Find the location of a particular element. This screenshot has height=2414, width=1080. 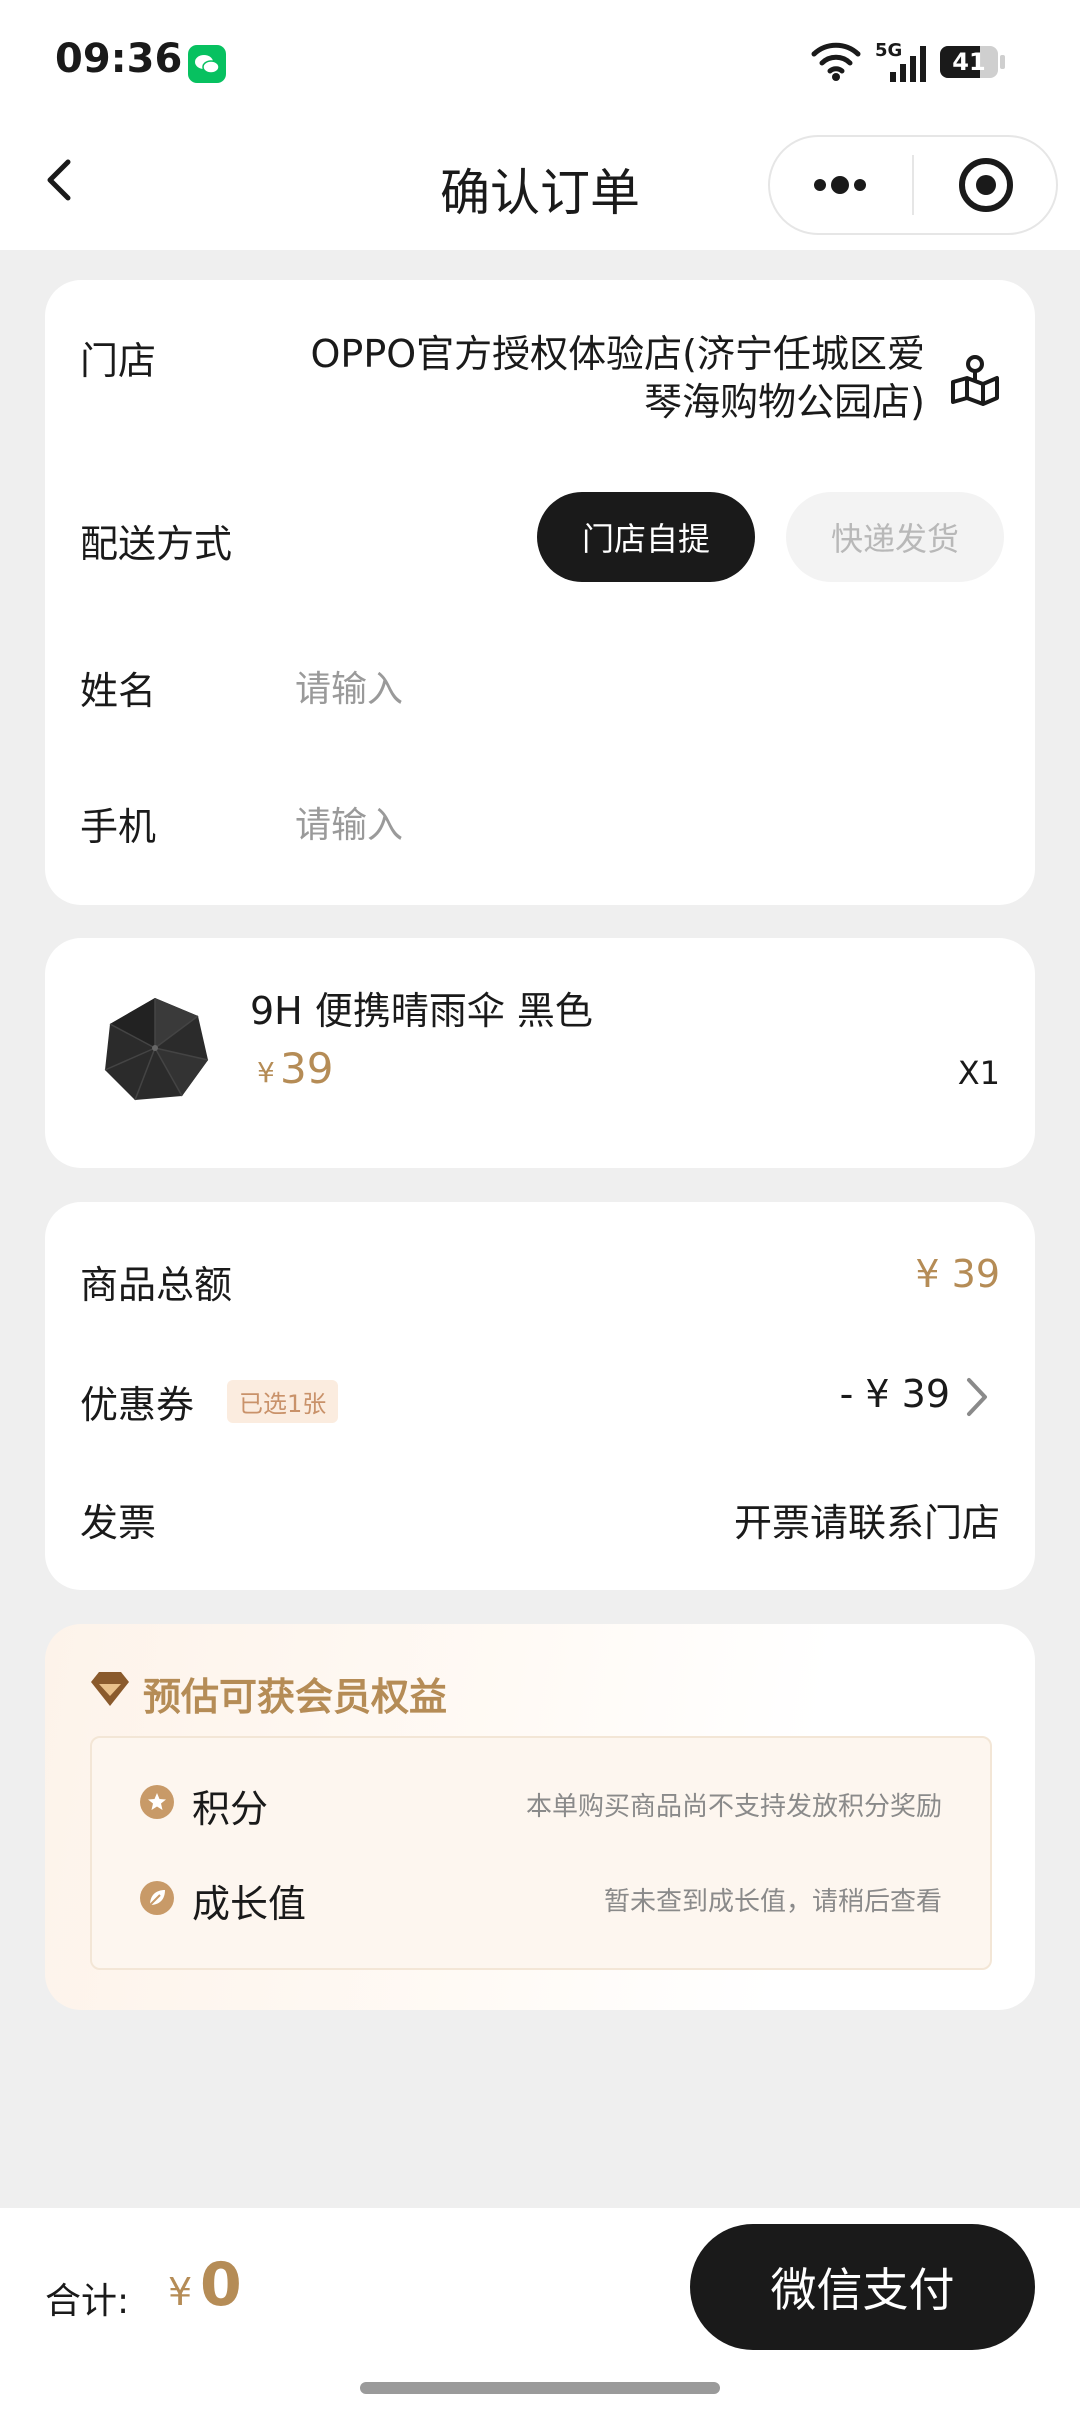

growth-label: 成长值 is located at coordinates (249, 1904).